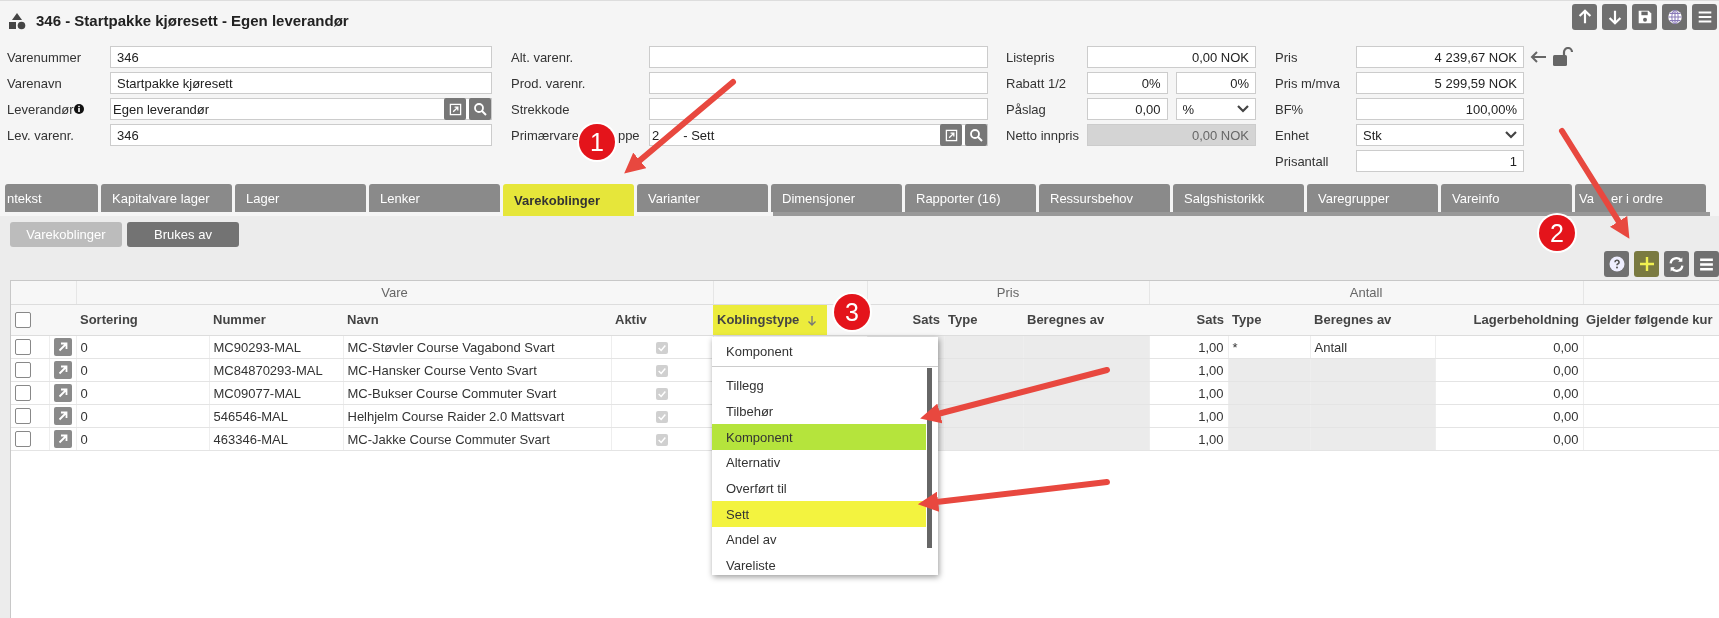 The height and width of the screenshot is (618, 1719). I want to click on dropdown-item: Vareliste, so click(819, 565).